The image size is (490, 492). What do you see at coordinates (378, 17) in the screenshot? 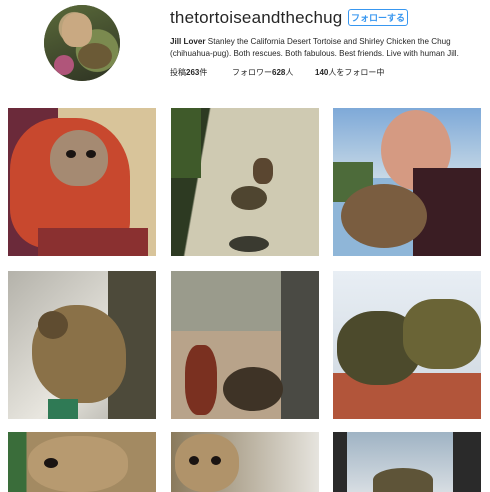
I see `follow-button: フォローする` at bounding box center [378, 17].